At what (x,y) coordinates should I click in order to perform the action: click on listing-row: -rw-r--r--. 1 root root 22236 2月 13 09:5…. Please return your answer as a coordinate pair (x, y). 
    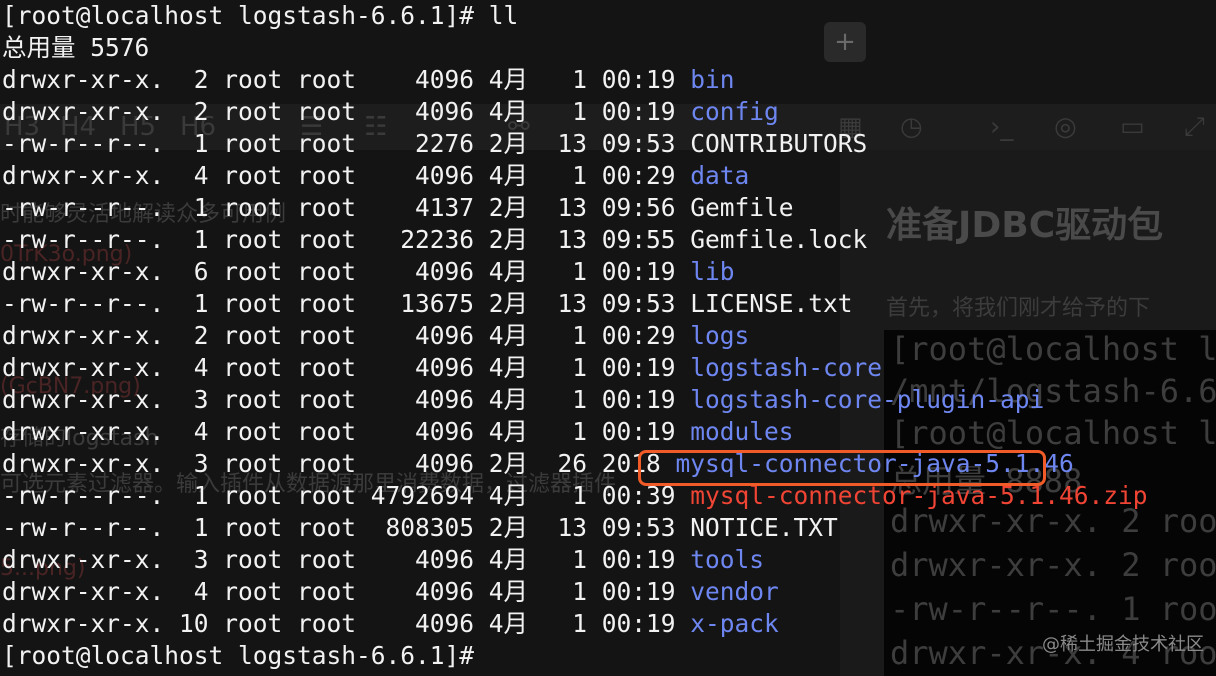
    Looking at the image, I should click on (434, 240).